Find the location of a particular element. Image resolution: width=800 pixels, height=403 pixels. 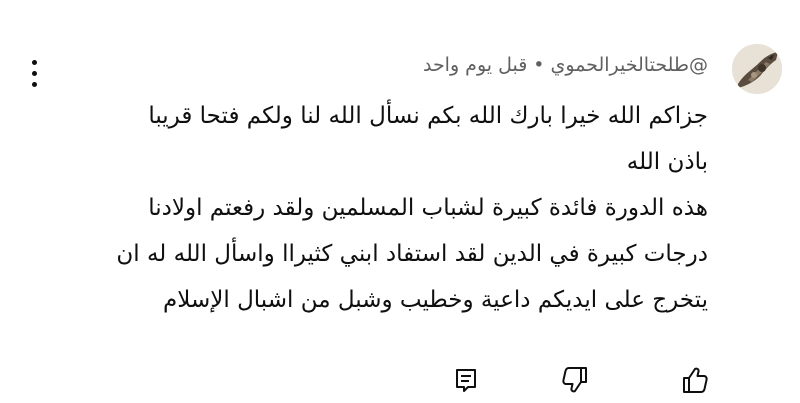

author-name: @طلحتالخيرالحموي is located at coordinates (629, 65).